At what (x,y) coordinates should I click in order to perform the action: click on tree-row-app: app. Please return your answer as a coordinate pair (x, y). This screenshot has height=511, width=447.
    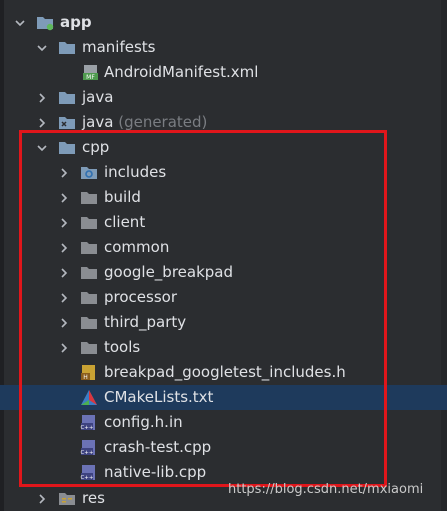
    Looking at the image, I should click on (223, 22).